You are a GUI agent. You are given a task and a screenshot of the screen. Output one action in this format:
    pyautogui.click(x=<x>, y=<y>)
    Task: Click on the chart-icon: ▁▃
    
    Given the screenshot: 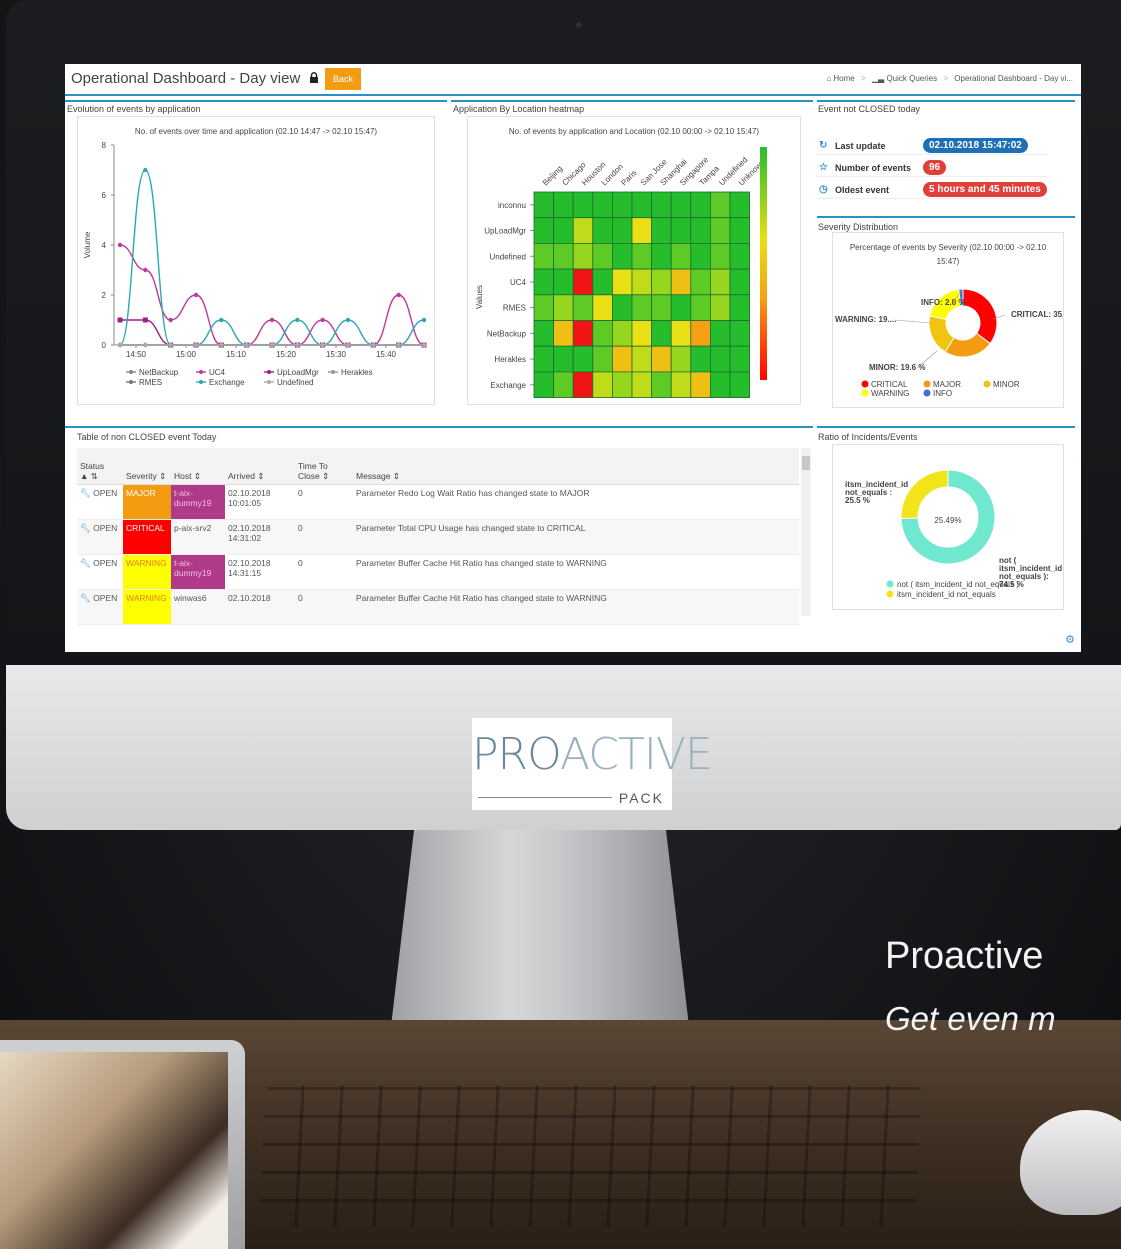 What is the action you would take?
    pyautogui.click(x=878, y=78)
    